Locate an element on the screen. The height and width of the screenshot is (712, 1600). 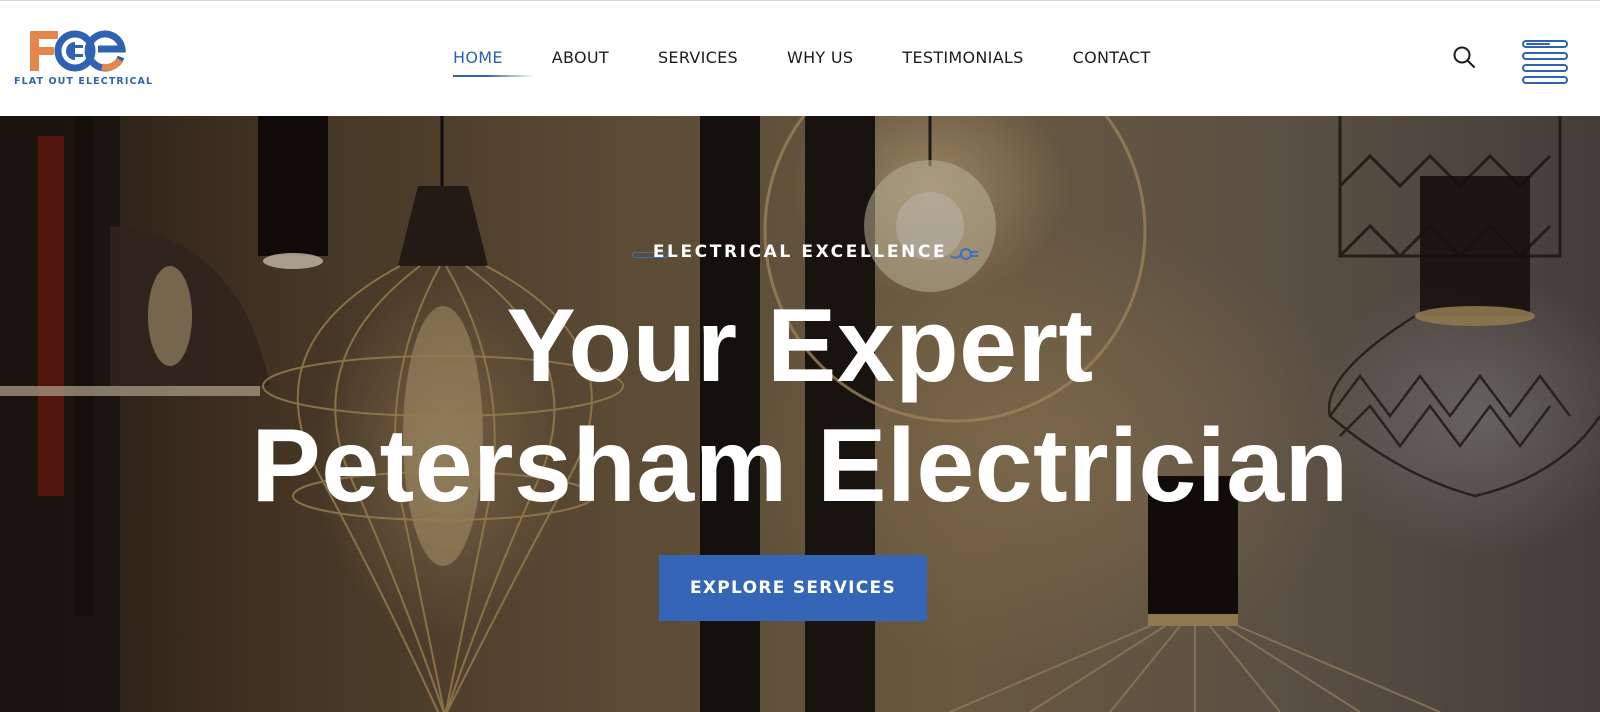
nav-item-label: SERVICES is located at coordinates (697, 57).